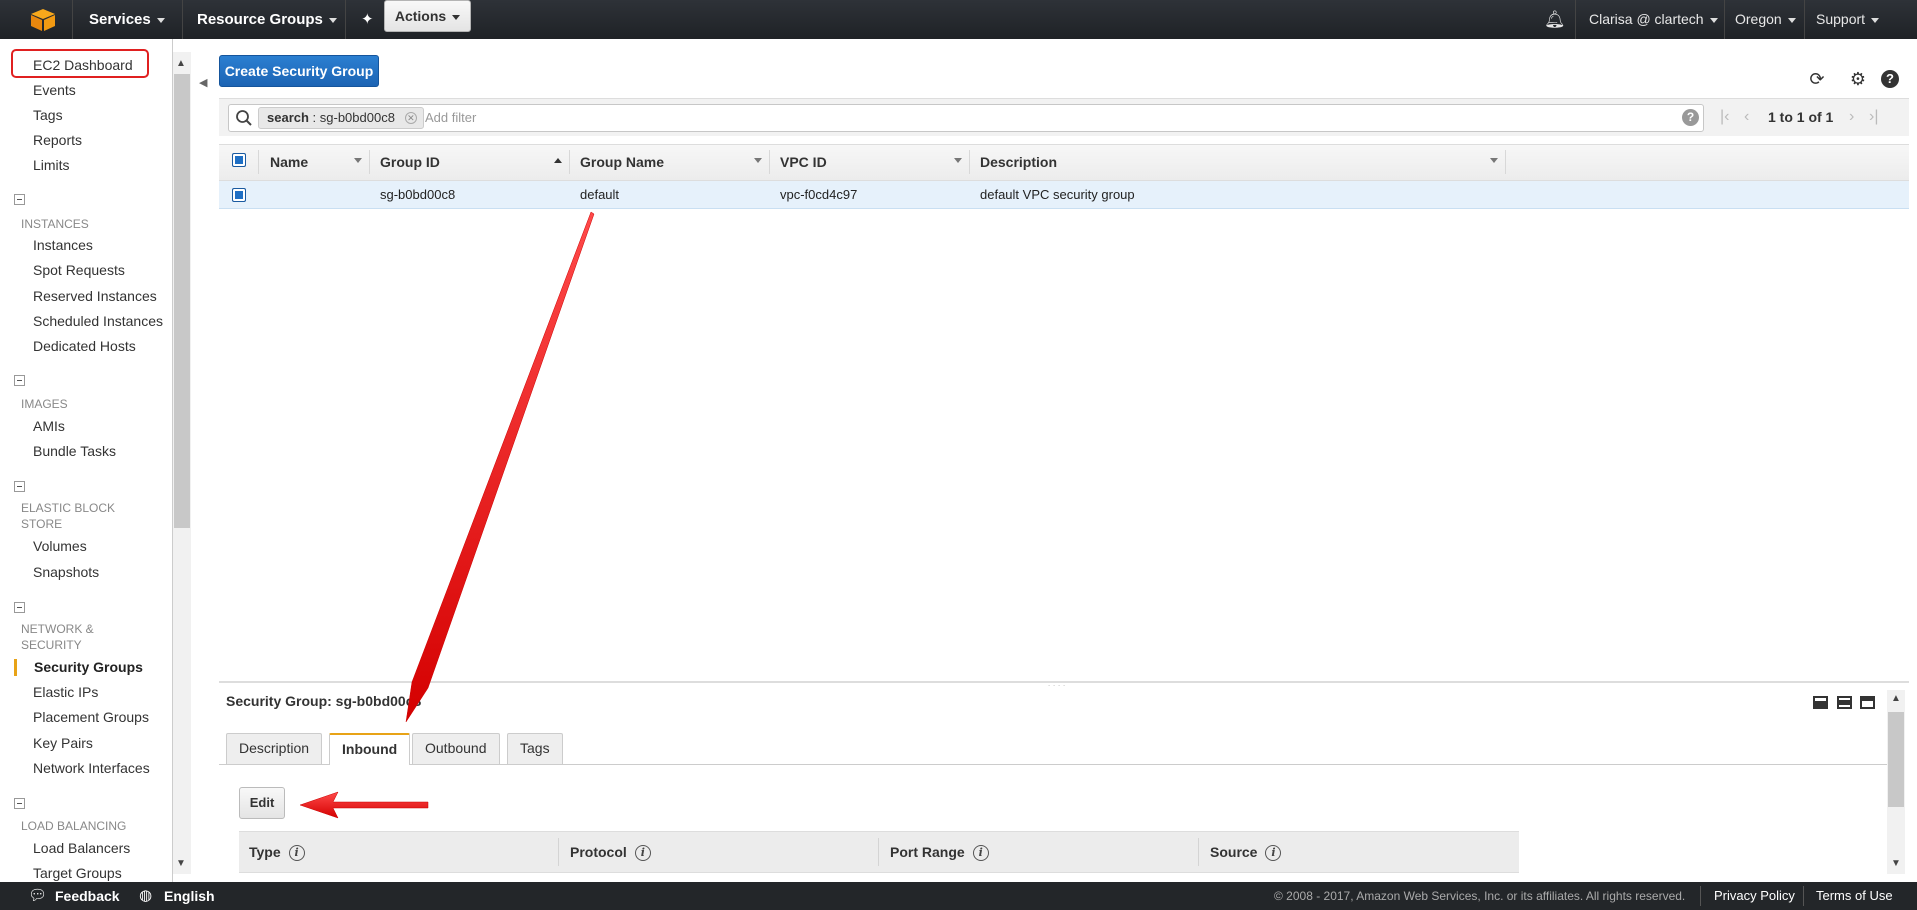  I want to click on bell-icon: 🔔︎, so click(1555, 19).